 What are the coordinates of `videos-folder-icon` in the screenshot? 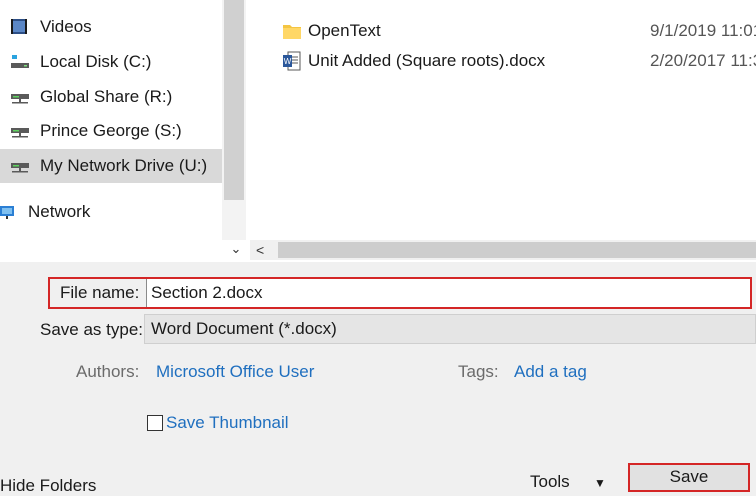 It's located at (19, 26).